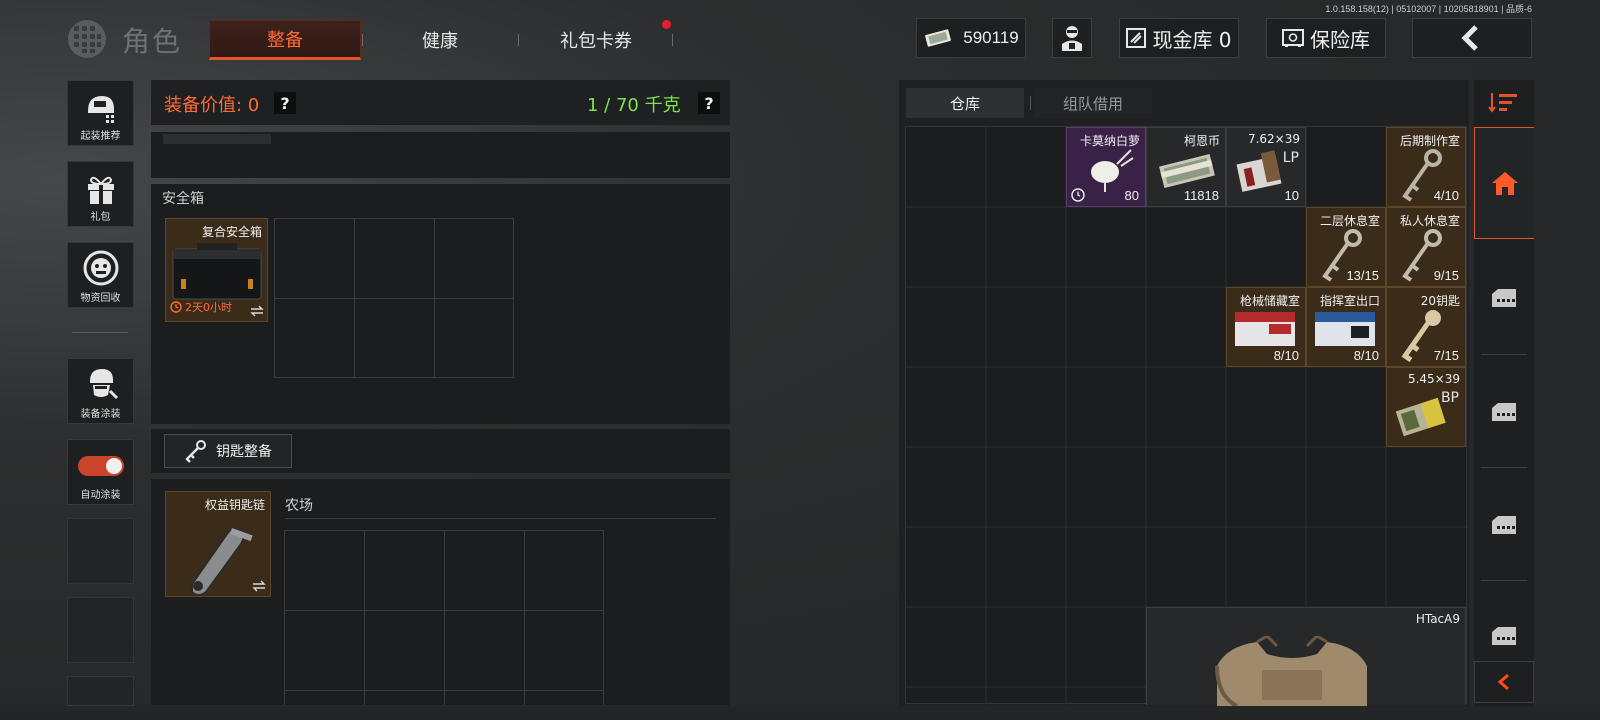 This screenshot has height=720, width=1600. I want to click on item-name: 复合安全箱, so click(231, 232).